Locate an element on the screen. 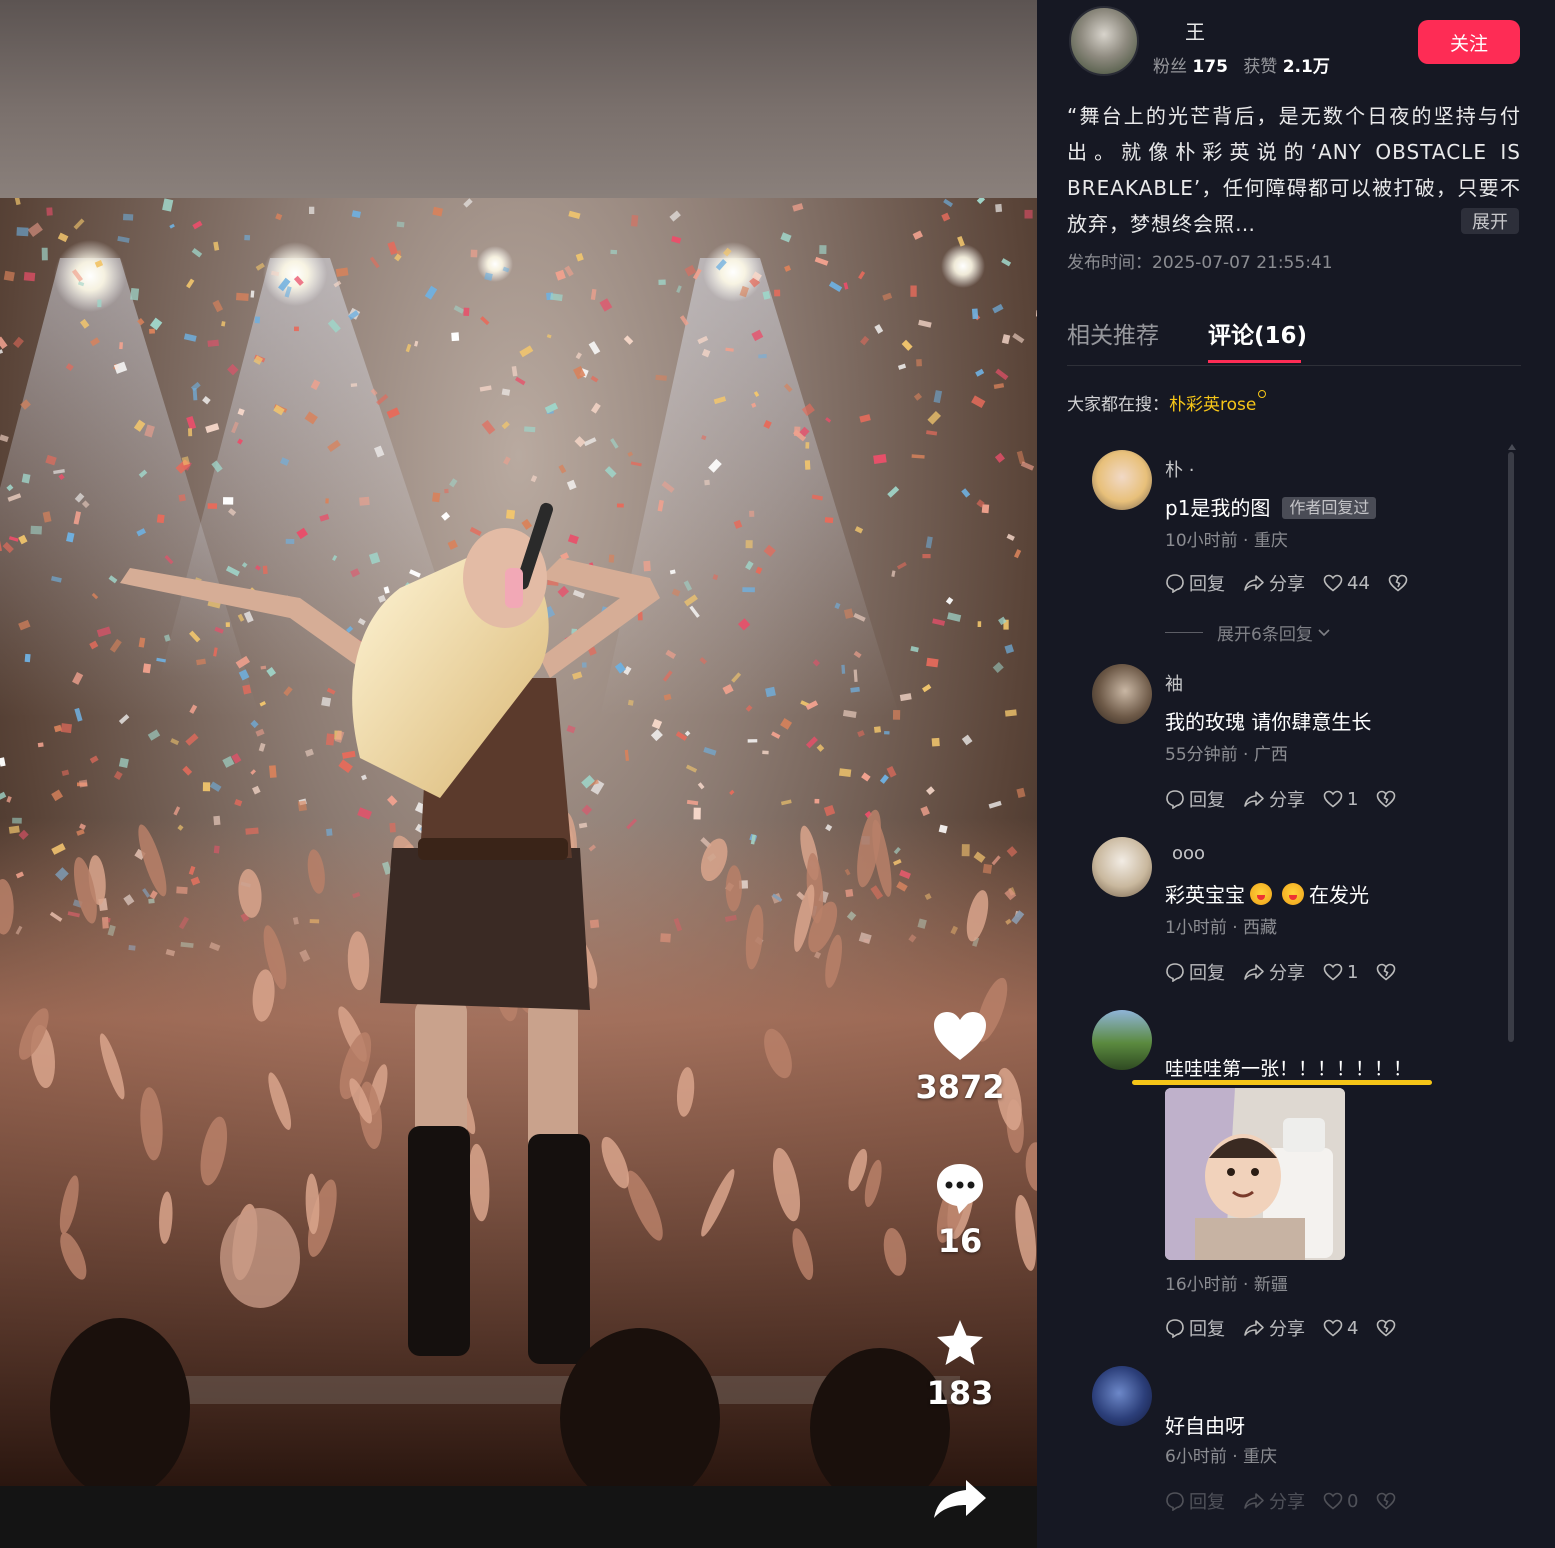 Image resolution: width=1555 pixels, height=1548 pixels. video-bottom-fade is located at coordinates (518, 1517).